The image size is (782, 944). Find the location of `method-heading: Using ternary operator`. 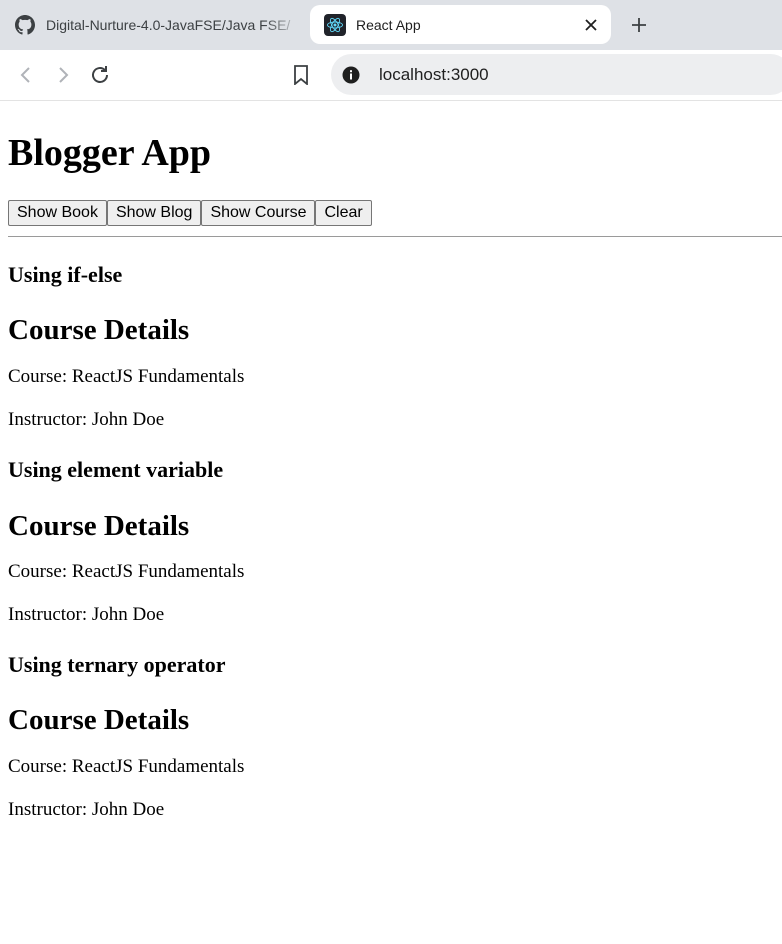

method-heading: Using ternary operator is located at coordinates (117, 664).